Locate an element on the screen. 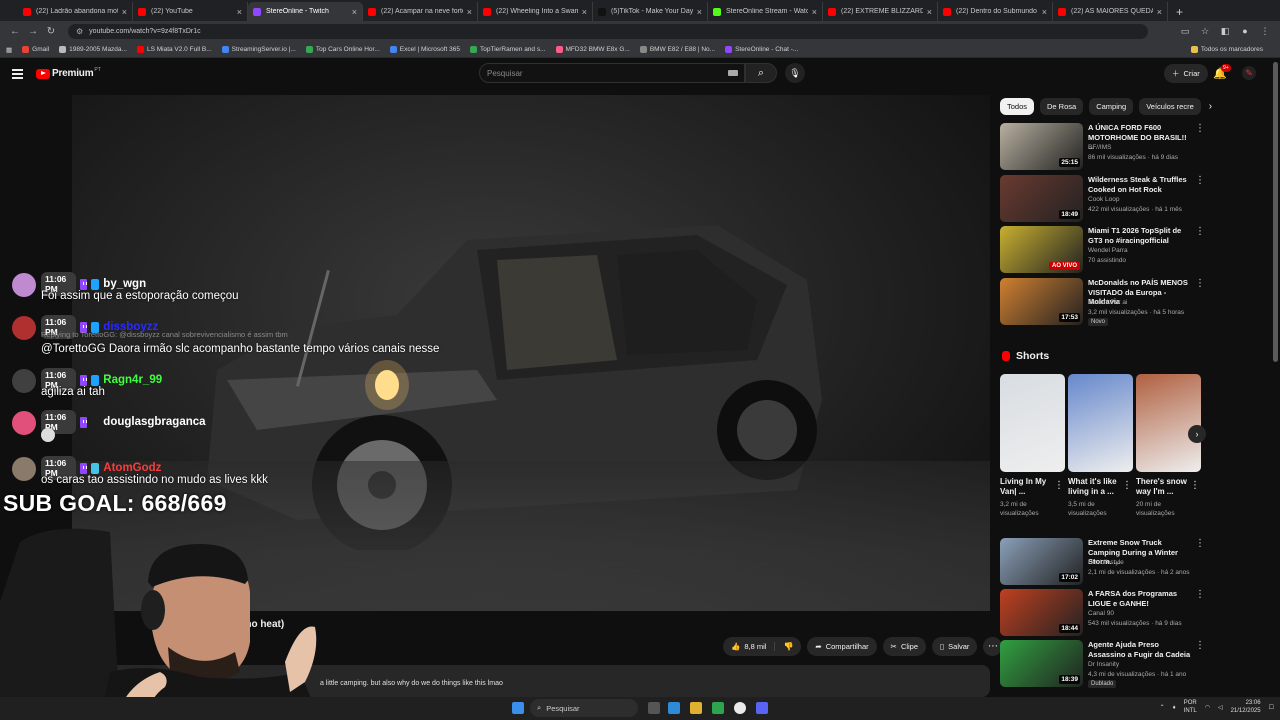  forward-icon: → is located at coordinates (33, 31).